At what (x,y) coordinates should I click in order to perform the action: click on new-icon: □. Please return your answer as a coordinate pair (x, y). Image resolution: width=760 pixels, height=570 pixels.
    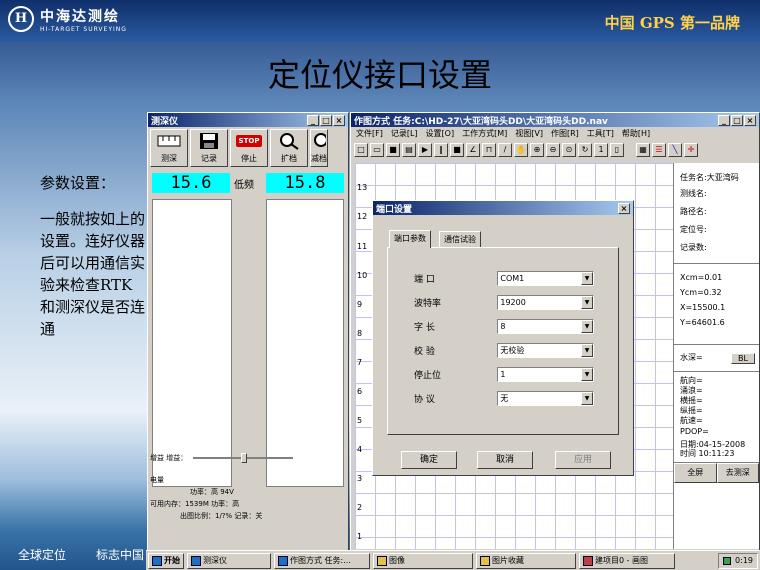
    Looking at the image, I should click on (361, 150).